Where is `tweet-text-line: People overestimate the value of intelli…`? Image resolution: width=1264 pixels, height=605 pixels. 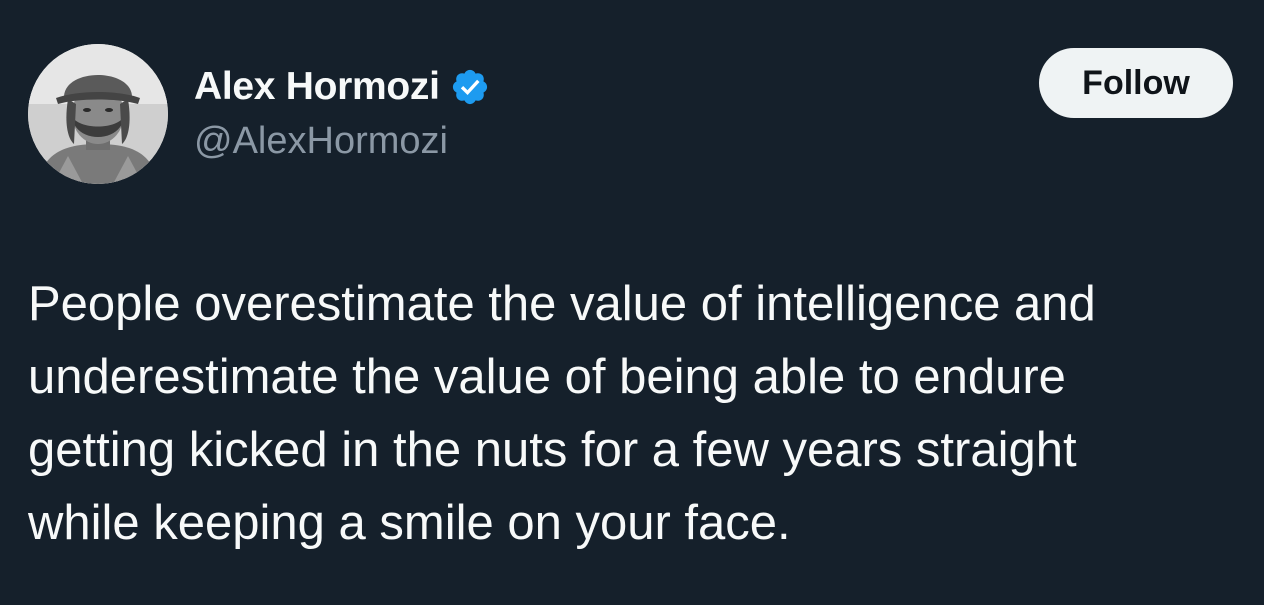
tweet-text-line: People overestimate the value of intelli… is located at coordinates (562, 304).